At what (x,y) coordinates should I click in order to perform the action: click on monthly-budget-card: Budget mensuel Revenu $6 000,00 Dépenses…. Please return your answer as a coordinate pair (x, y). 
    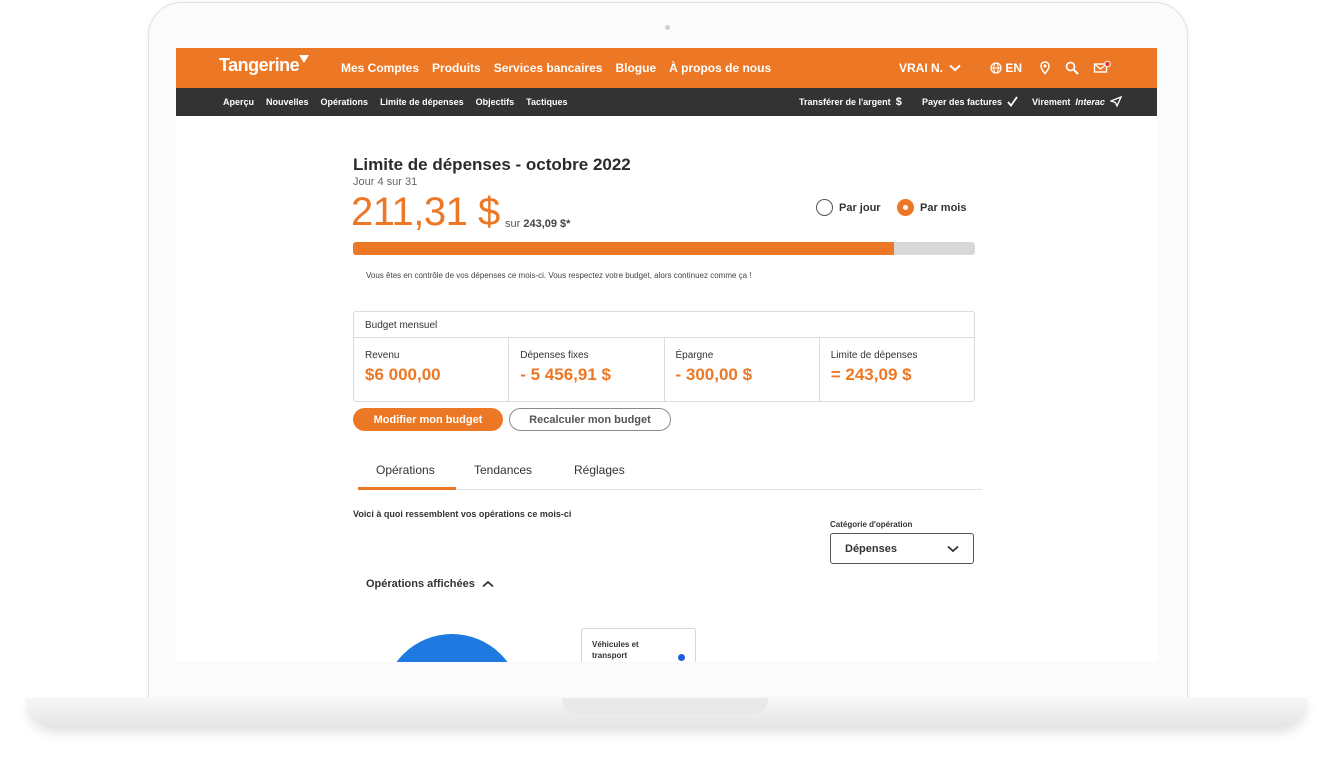
    Looking at the image, I should click on (664, 356).